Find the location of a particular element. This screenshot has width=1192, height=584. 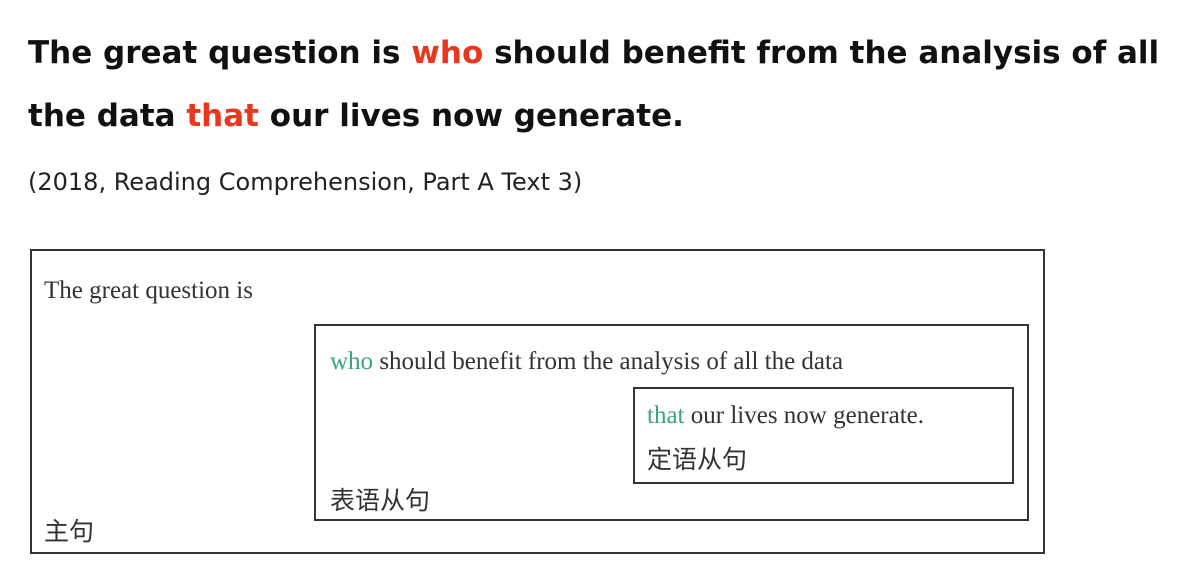

attributive-clause-text: that our lives now generate. is located at coordinates (785, 416).